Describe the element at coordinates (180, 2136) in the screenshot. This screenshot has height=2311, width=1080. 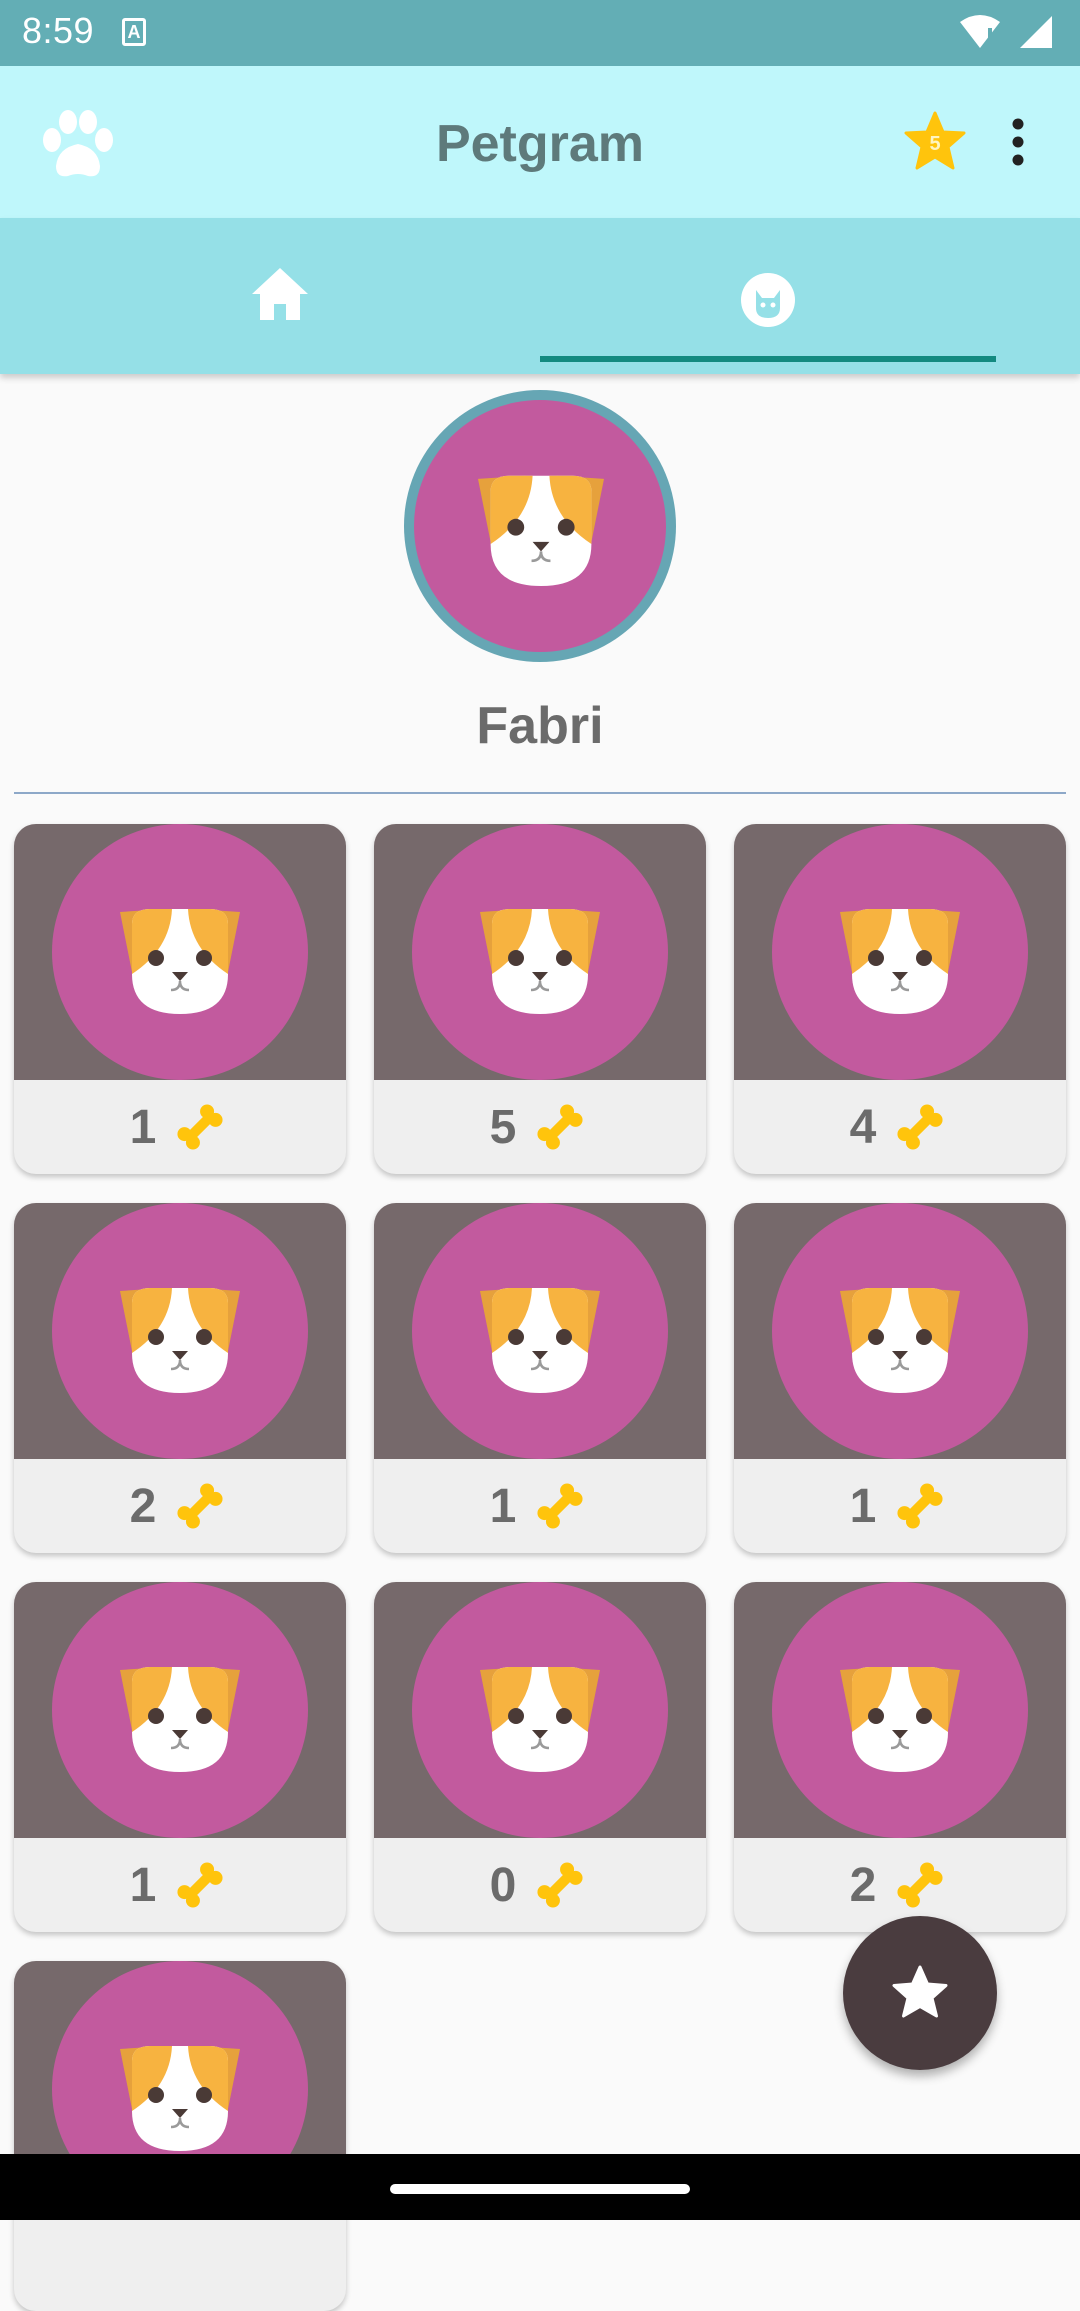
I see `post-card` at that location.